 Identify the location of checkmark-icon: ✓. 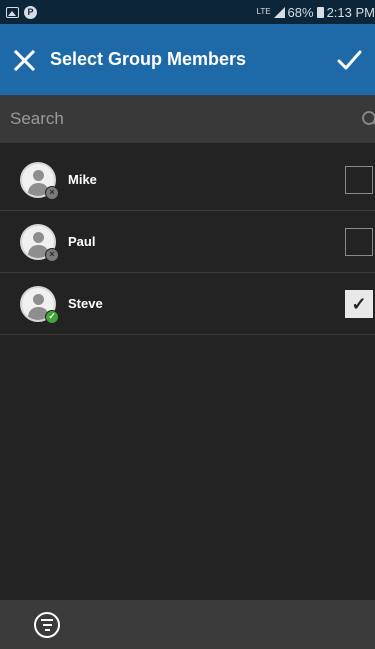
(359, 303).